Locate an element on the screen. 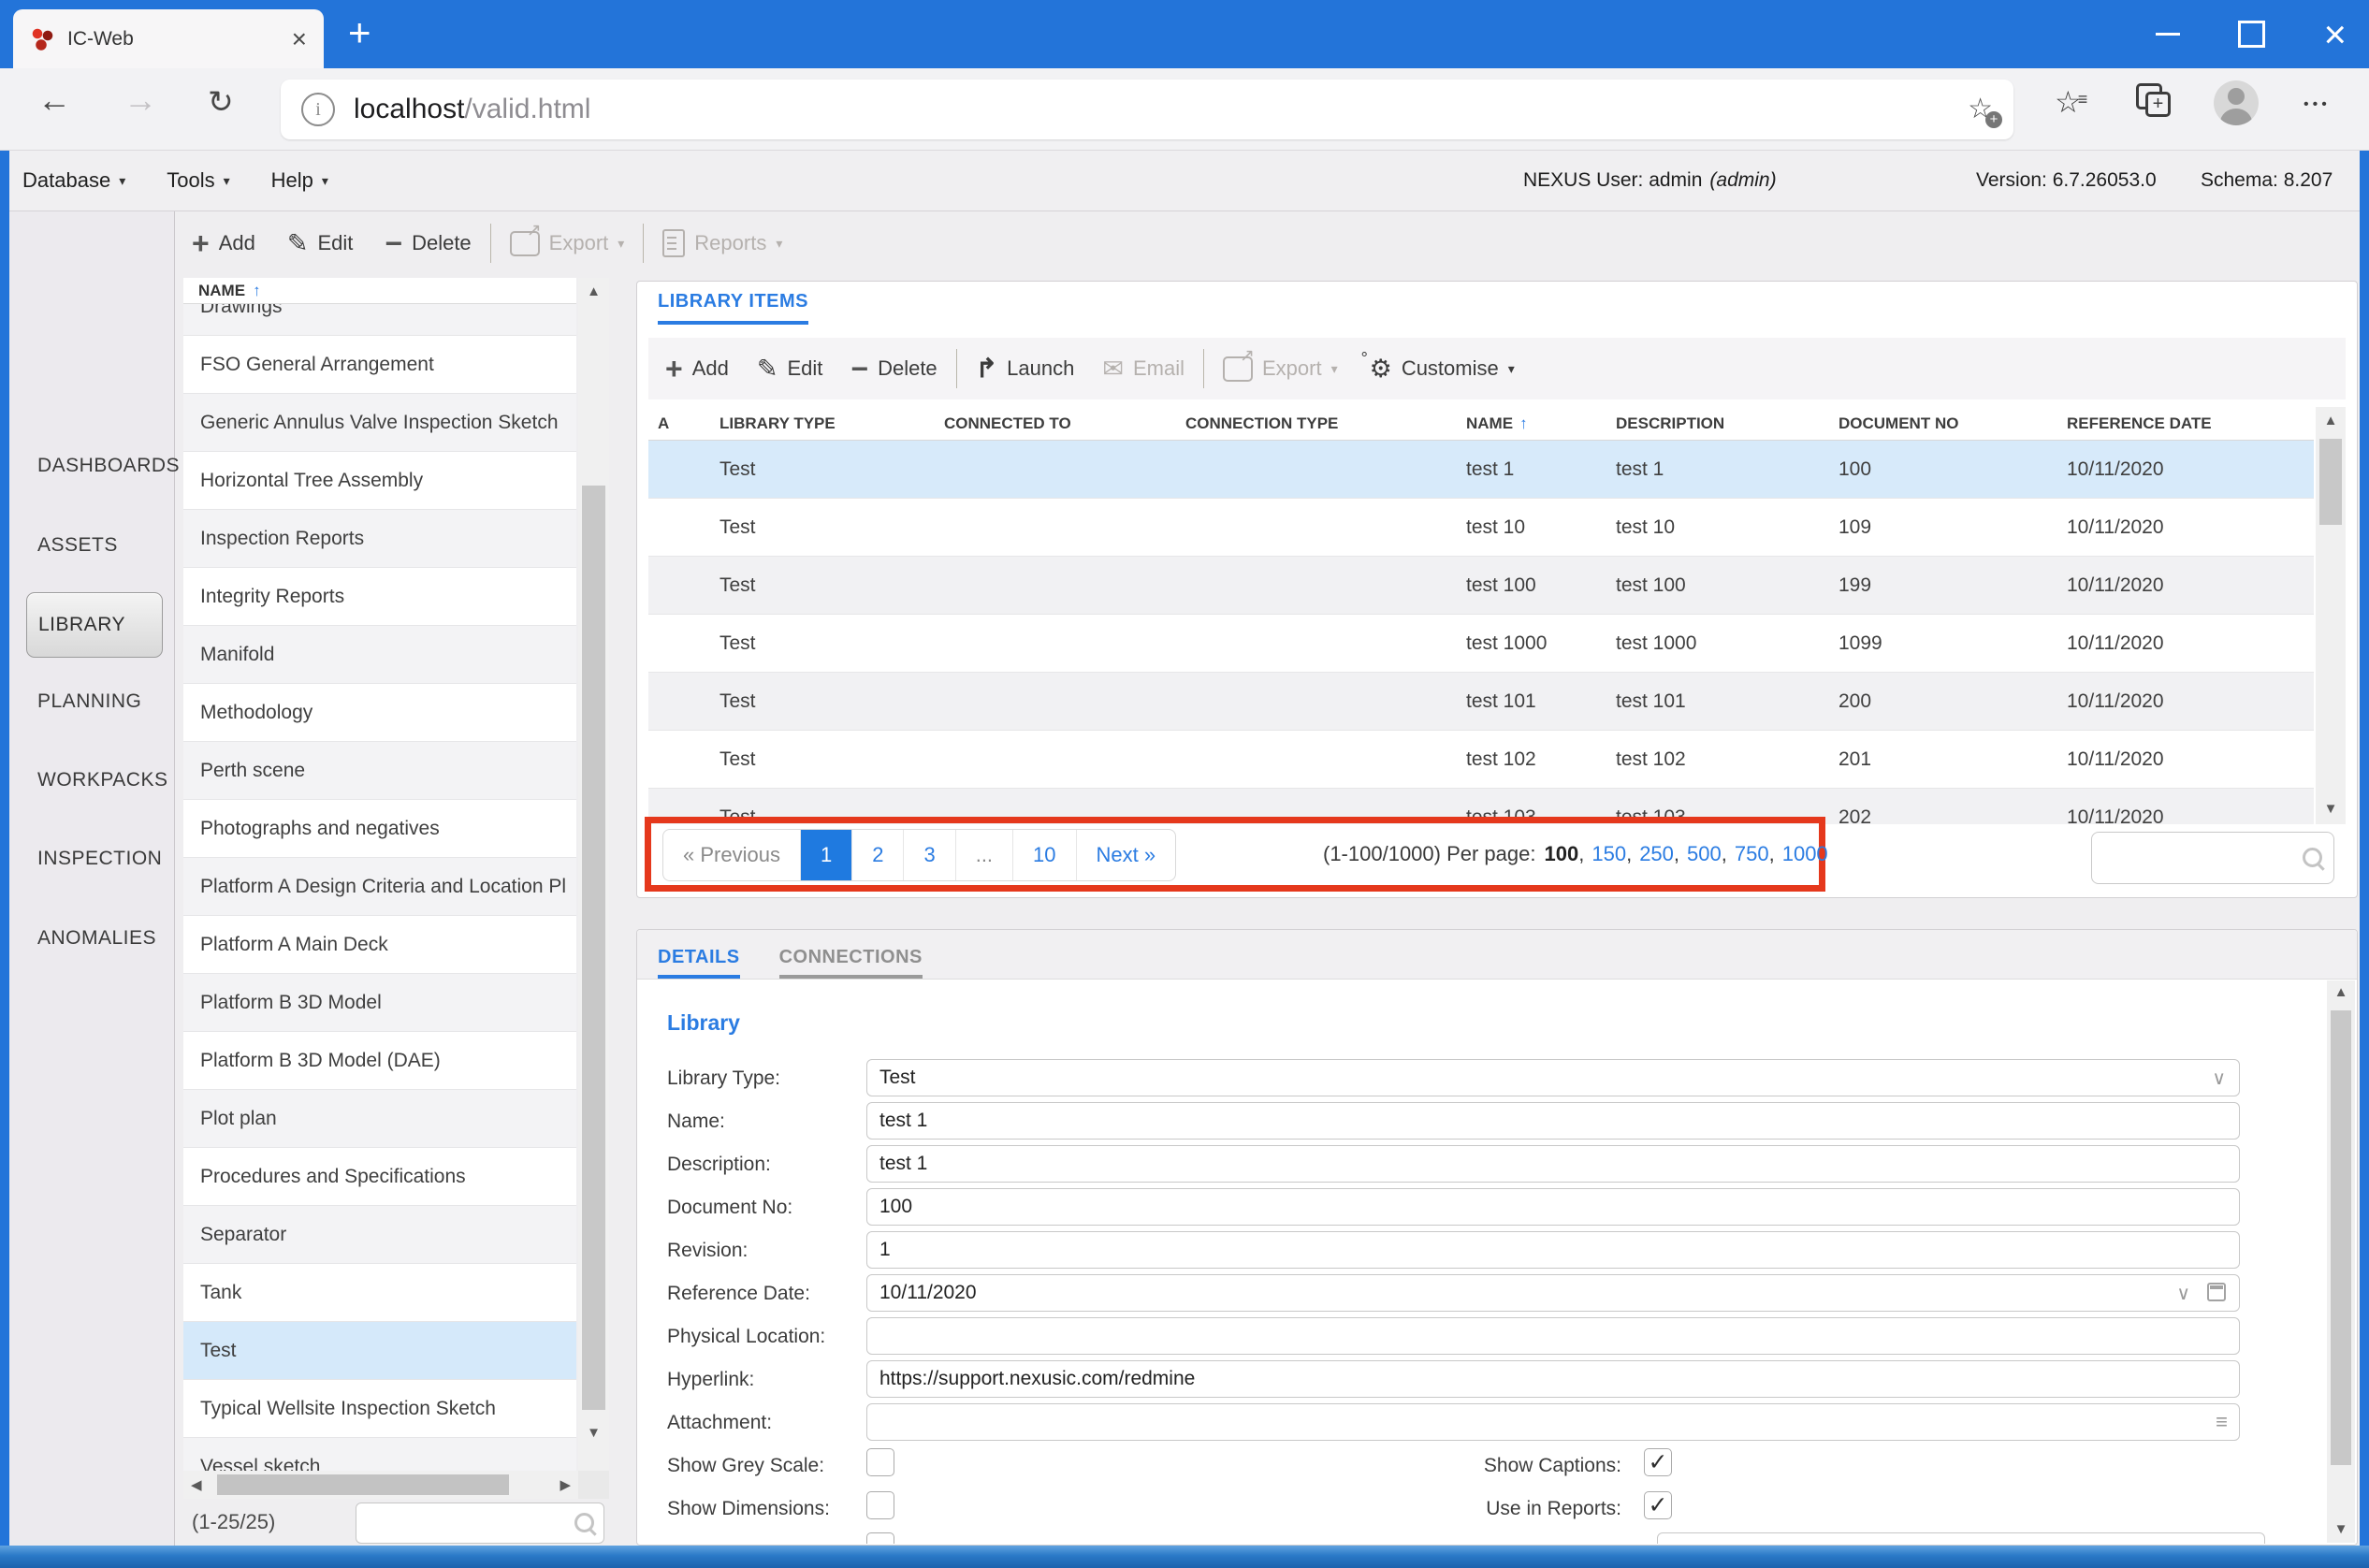 Image resolution: width=2369 pixels, height=1568 pixels. pagination-page-2: 2 is located at coordinates (878, 855).